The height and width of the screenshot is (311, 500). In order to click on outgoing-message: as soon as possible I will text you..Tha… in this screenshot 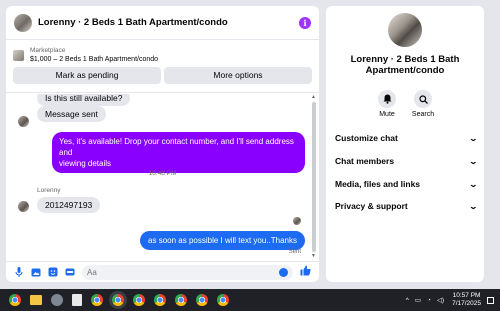, I will do `click(222, 240)`.